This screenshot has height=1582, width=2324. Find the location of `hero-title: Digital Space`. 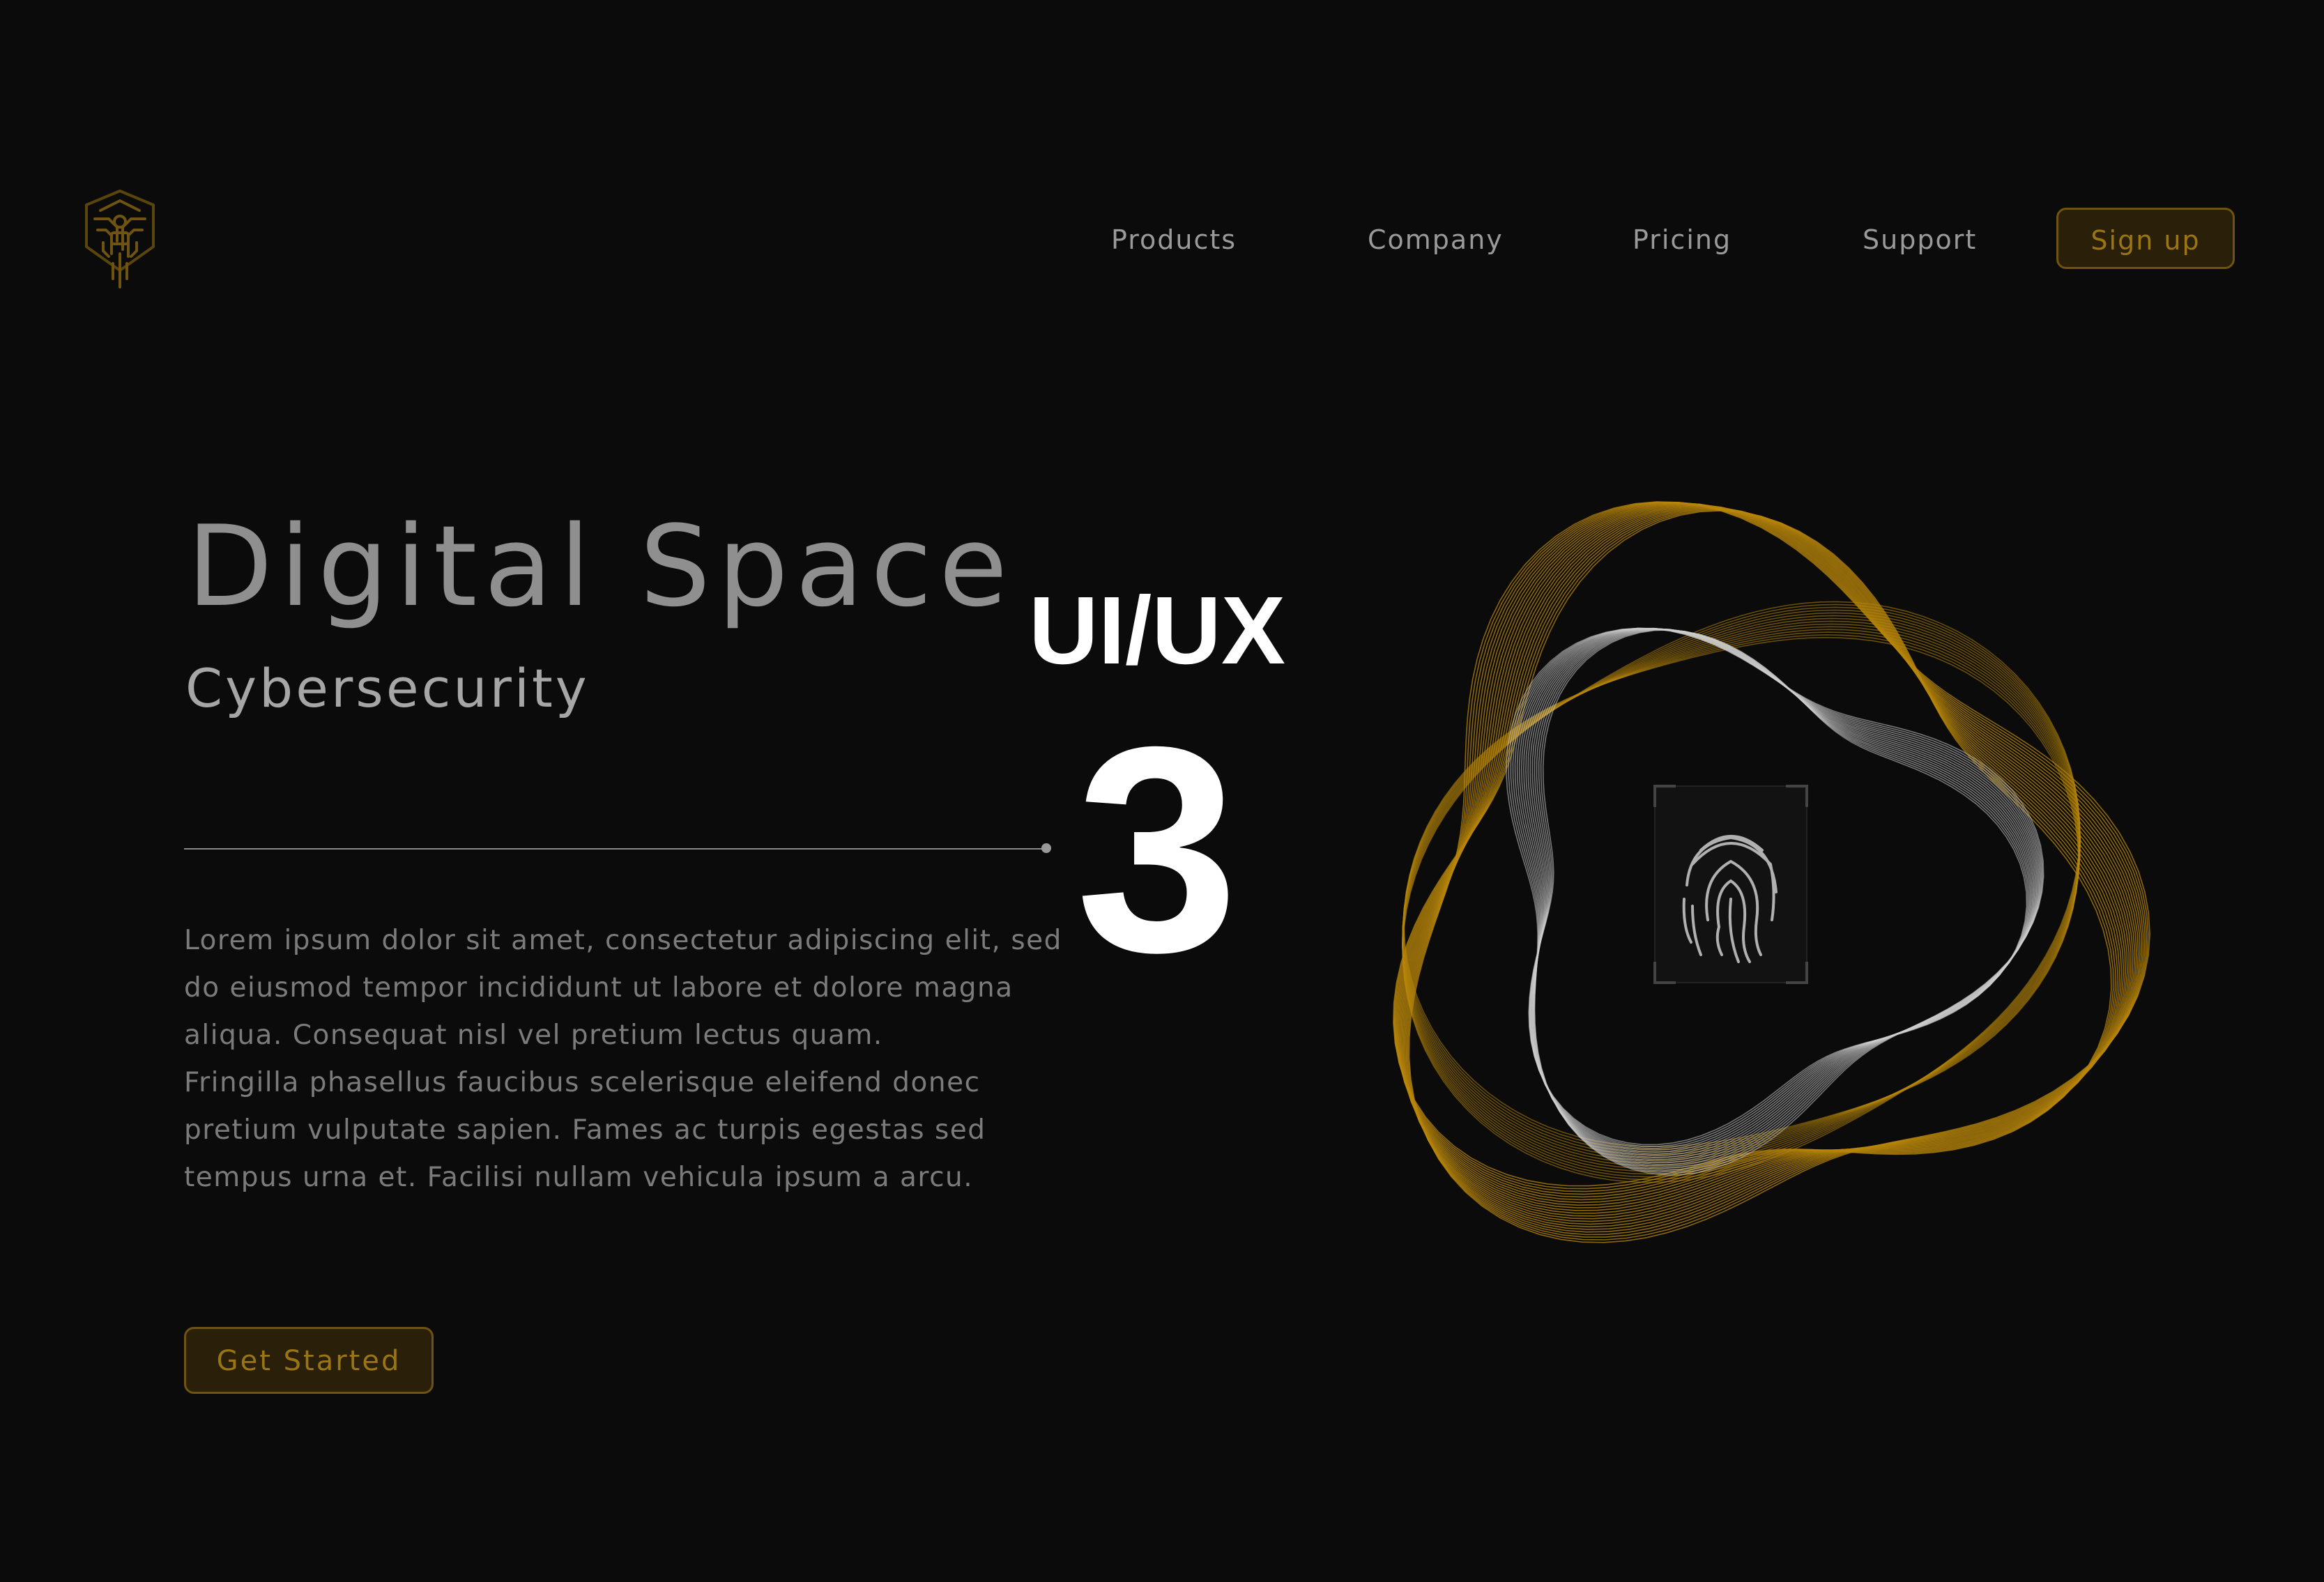

hero-title: Digital Space is located at coordinates (601, 566).